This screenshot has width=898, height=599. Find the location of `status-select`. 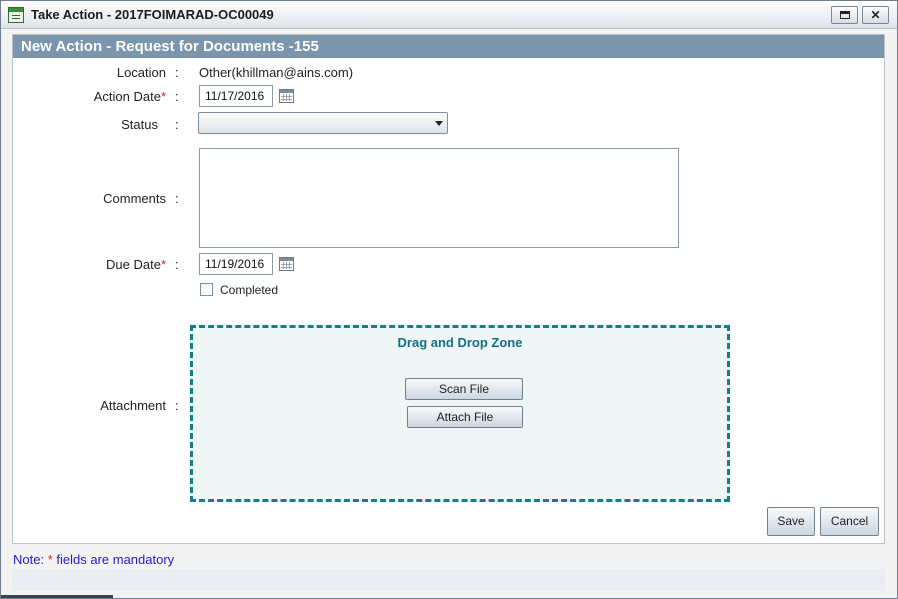

status-select is located at coordinates (323, 123).